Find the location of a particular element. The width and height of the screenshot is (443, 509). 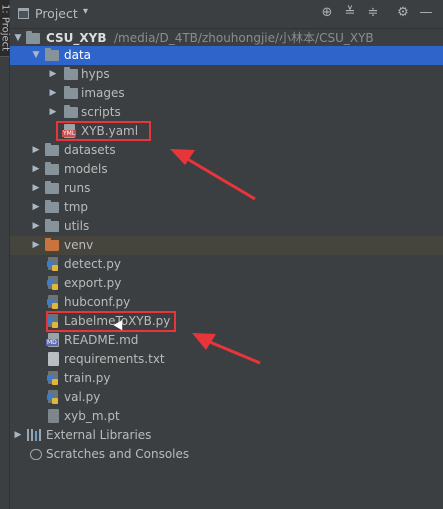

tree-item-label: val.py is located at coordinates (82, 397).